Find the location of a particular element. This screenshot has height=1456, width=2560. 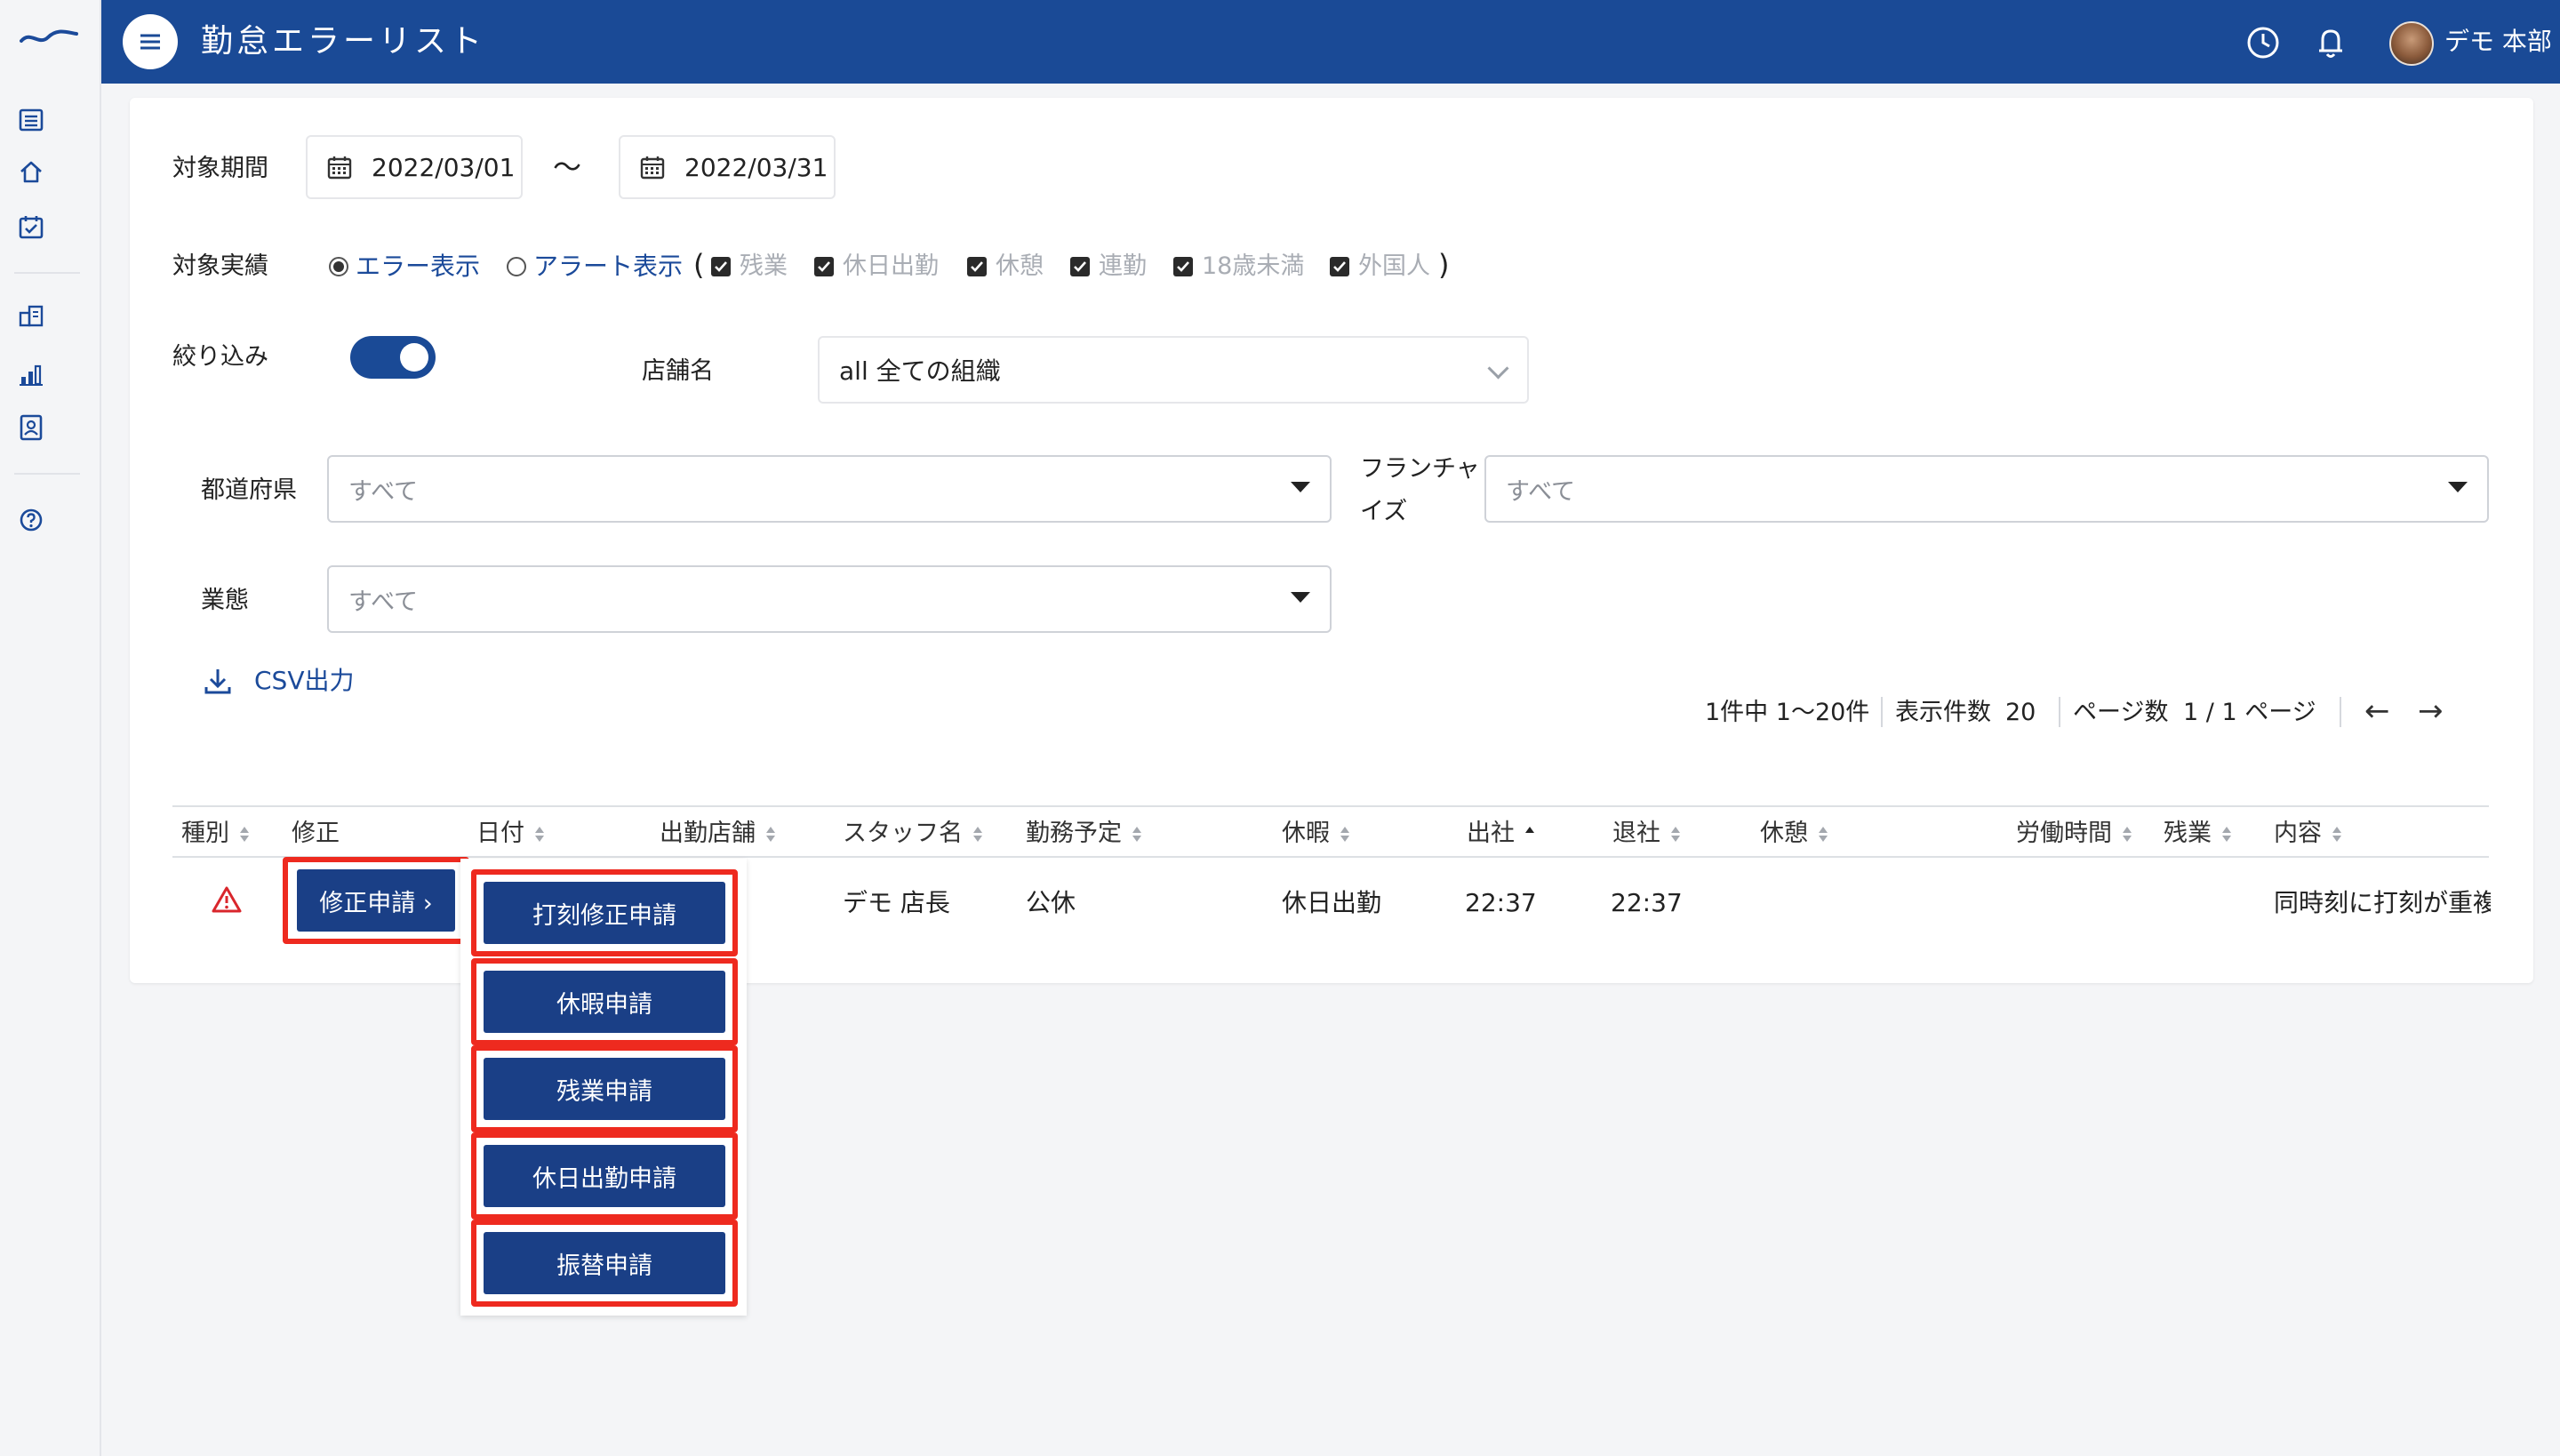

column-work-hours: 労働時間 is located at coordinates (2074, 834).